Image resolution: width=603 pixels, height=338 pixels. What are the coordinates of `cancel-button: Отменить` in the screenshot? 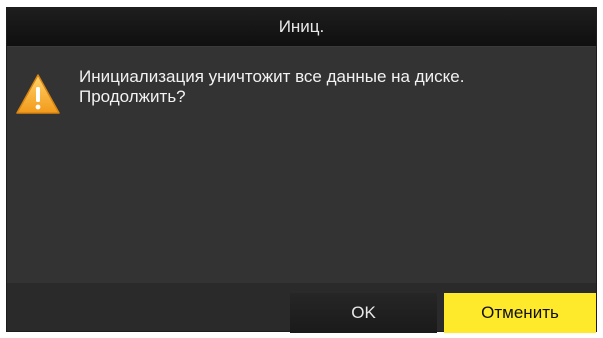 It's located at (520, 313).